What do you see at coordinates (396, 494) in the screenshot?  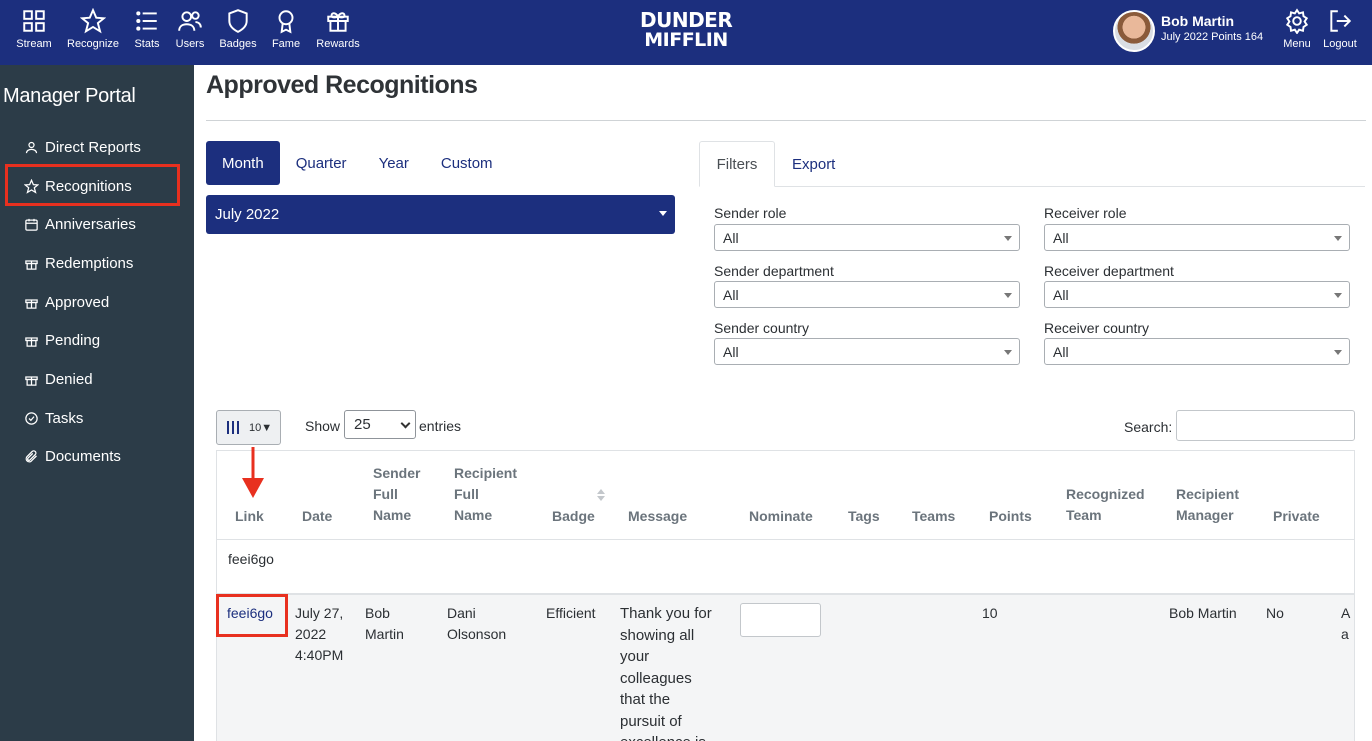 I see `col-header-sender: Sender Full Name` at bounding box center [396, 494].